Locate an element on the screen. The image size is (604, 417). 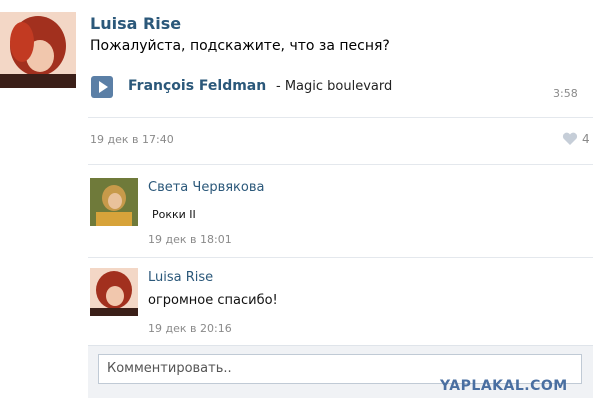
audio-song-title: Magic boulevard is located at coordinates (338, 86).